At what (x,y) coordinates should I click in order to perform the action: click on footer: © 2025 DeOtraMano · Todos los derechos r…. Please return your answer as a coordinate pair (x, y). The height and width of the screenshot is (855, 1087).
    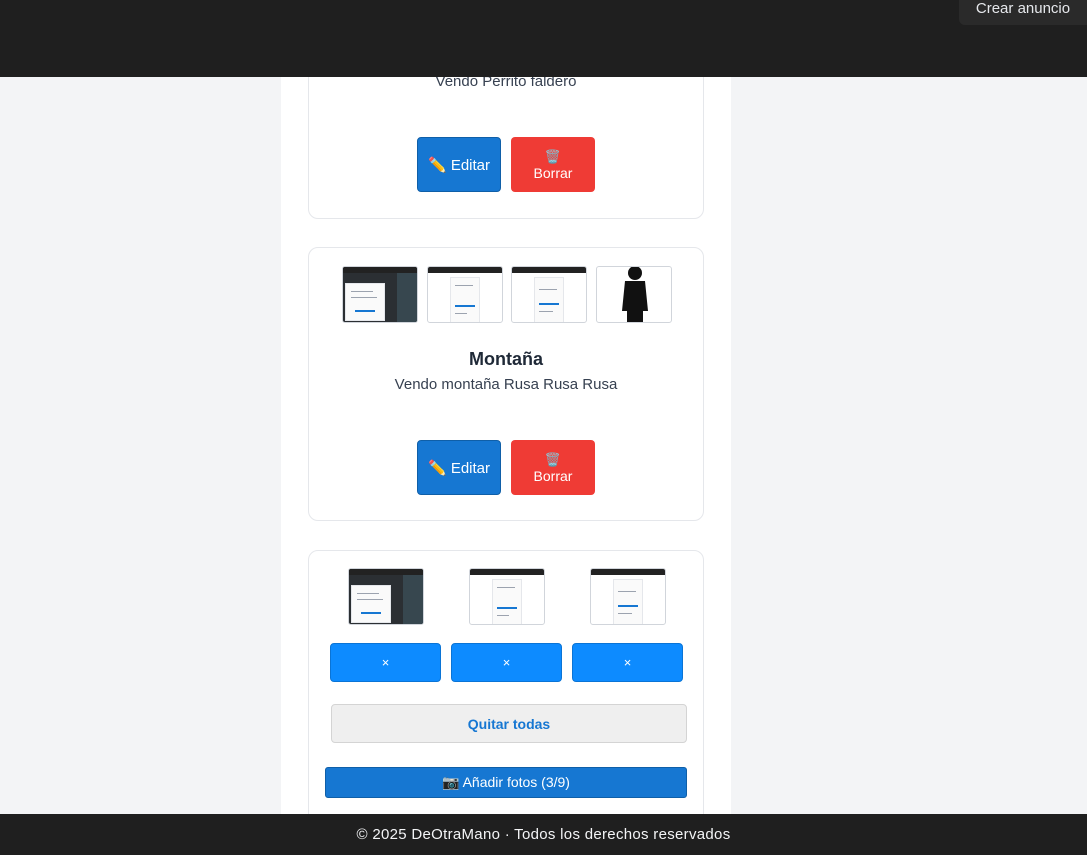
    Looking at the image, I should click on (543, 834).